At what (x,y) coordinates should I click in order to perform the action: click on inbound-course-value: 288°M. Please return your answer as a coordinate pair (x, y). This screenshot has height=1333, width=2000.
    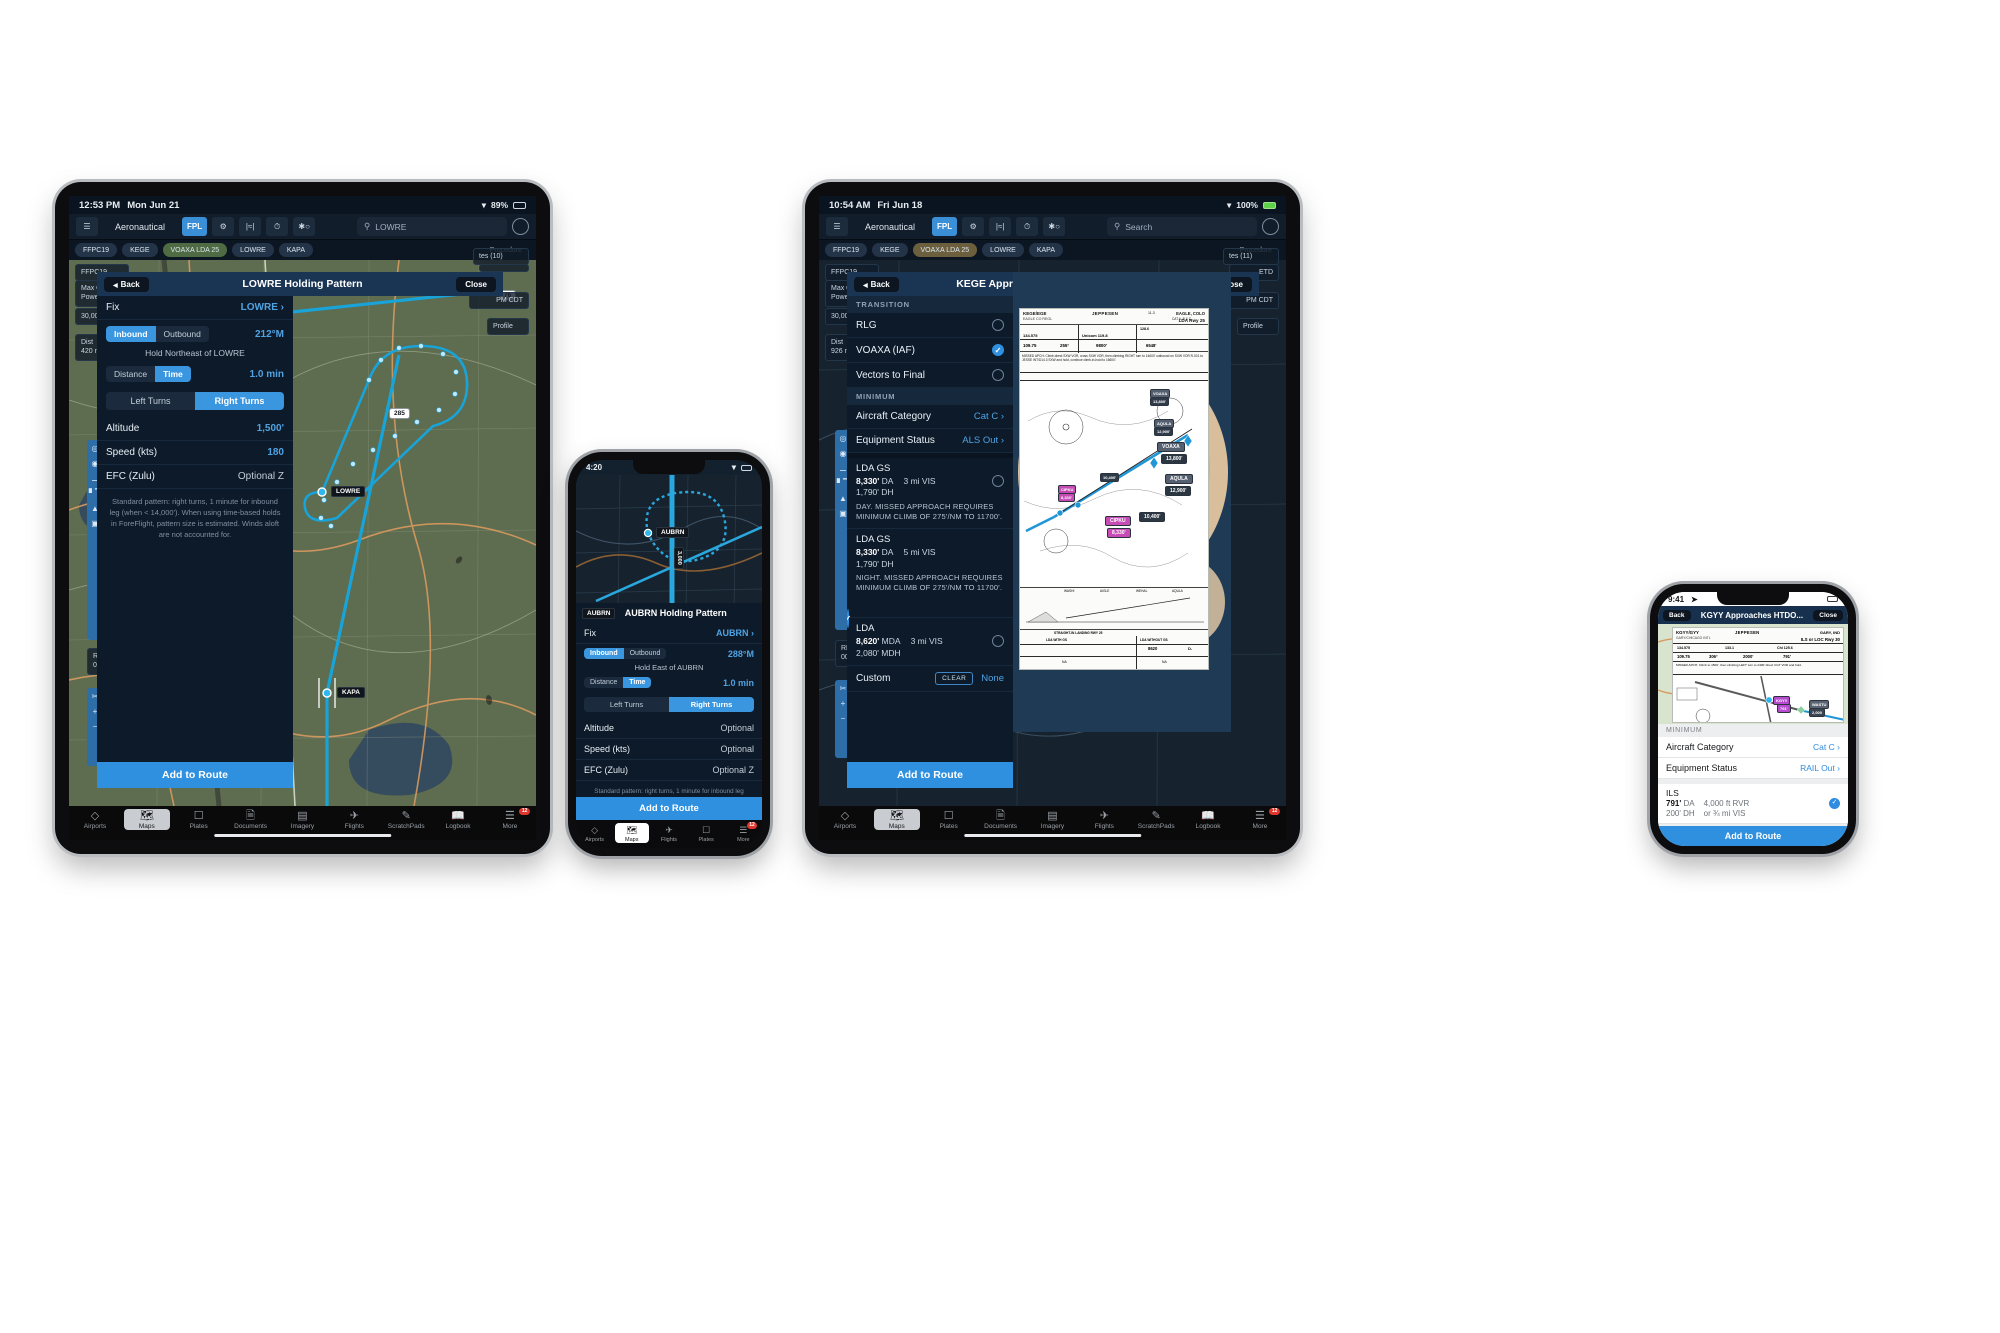
    Looking at the image, I should click on (741, 654).